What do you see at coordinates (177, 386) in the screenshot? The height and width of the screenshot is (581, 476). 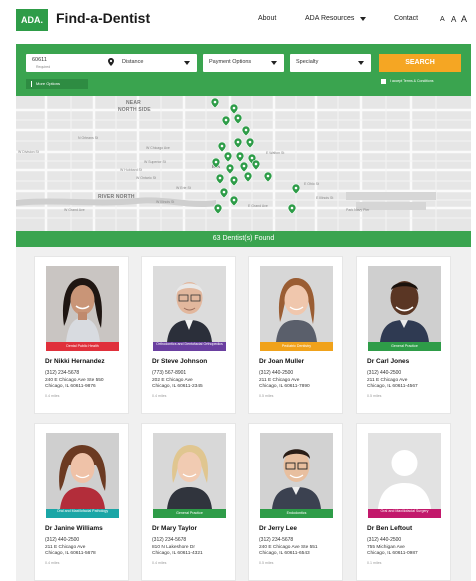 I see `dentist-address-line2: Chicago, IL 60611-2345` at bounding box center [177, 386].